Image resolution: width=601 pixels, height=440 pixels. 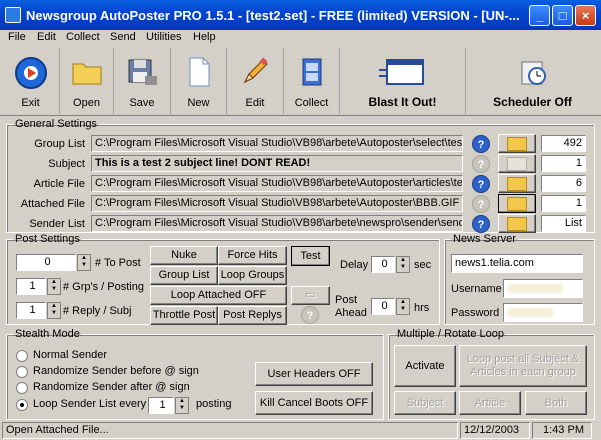 I want to click on open-button: Open, so click(x=87, y=81).